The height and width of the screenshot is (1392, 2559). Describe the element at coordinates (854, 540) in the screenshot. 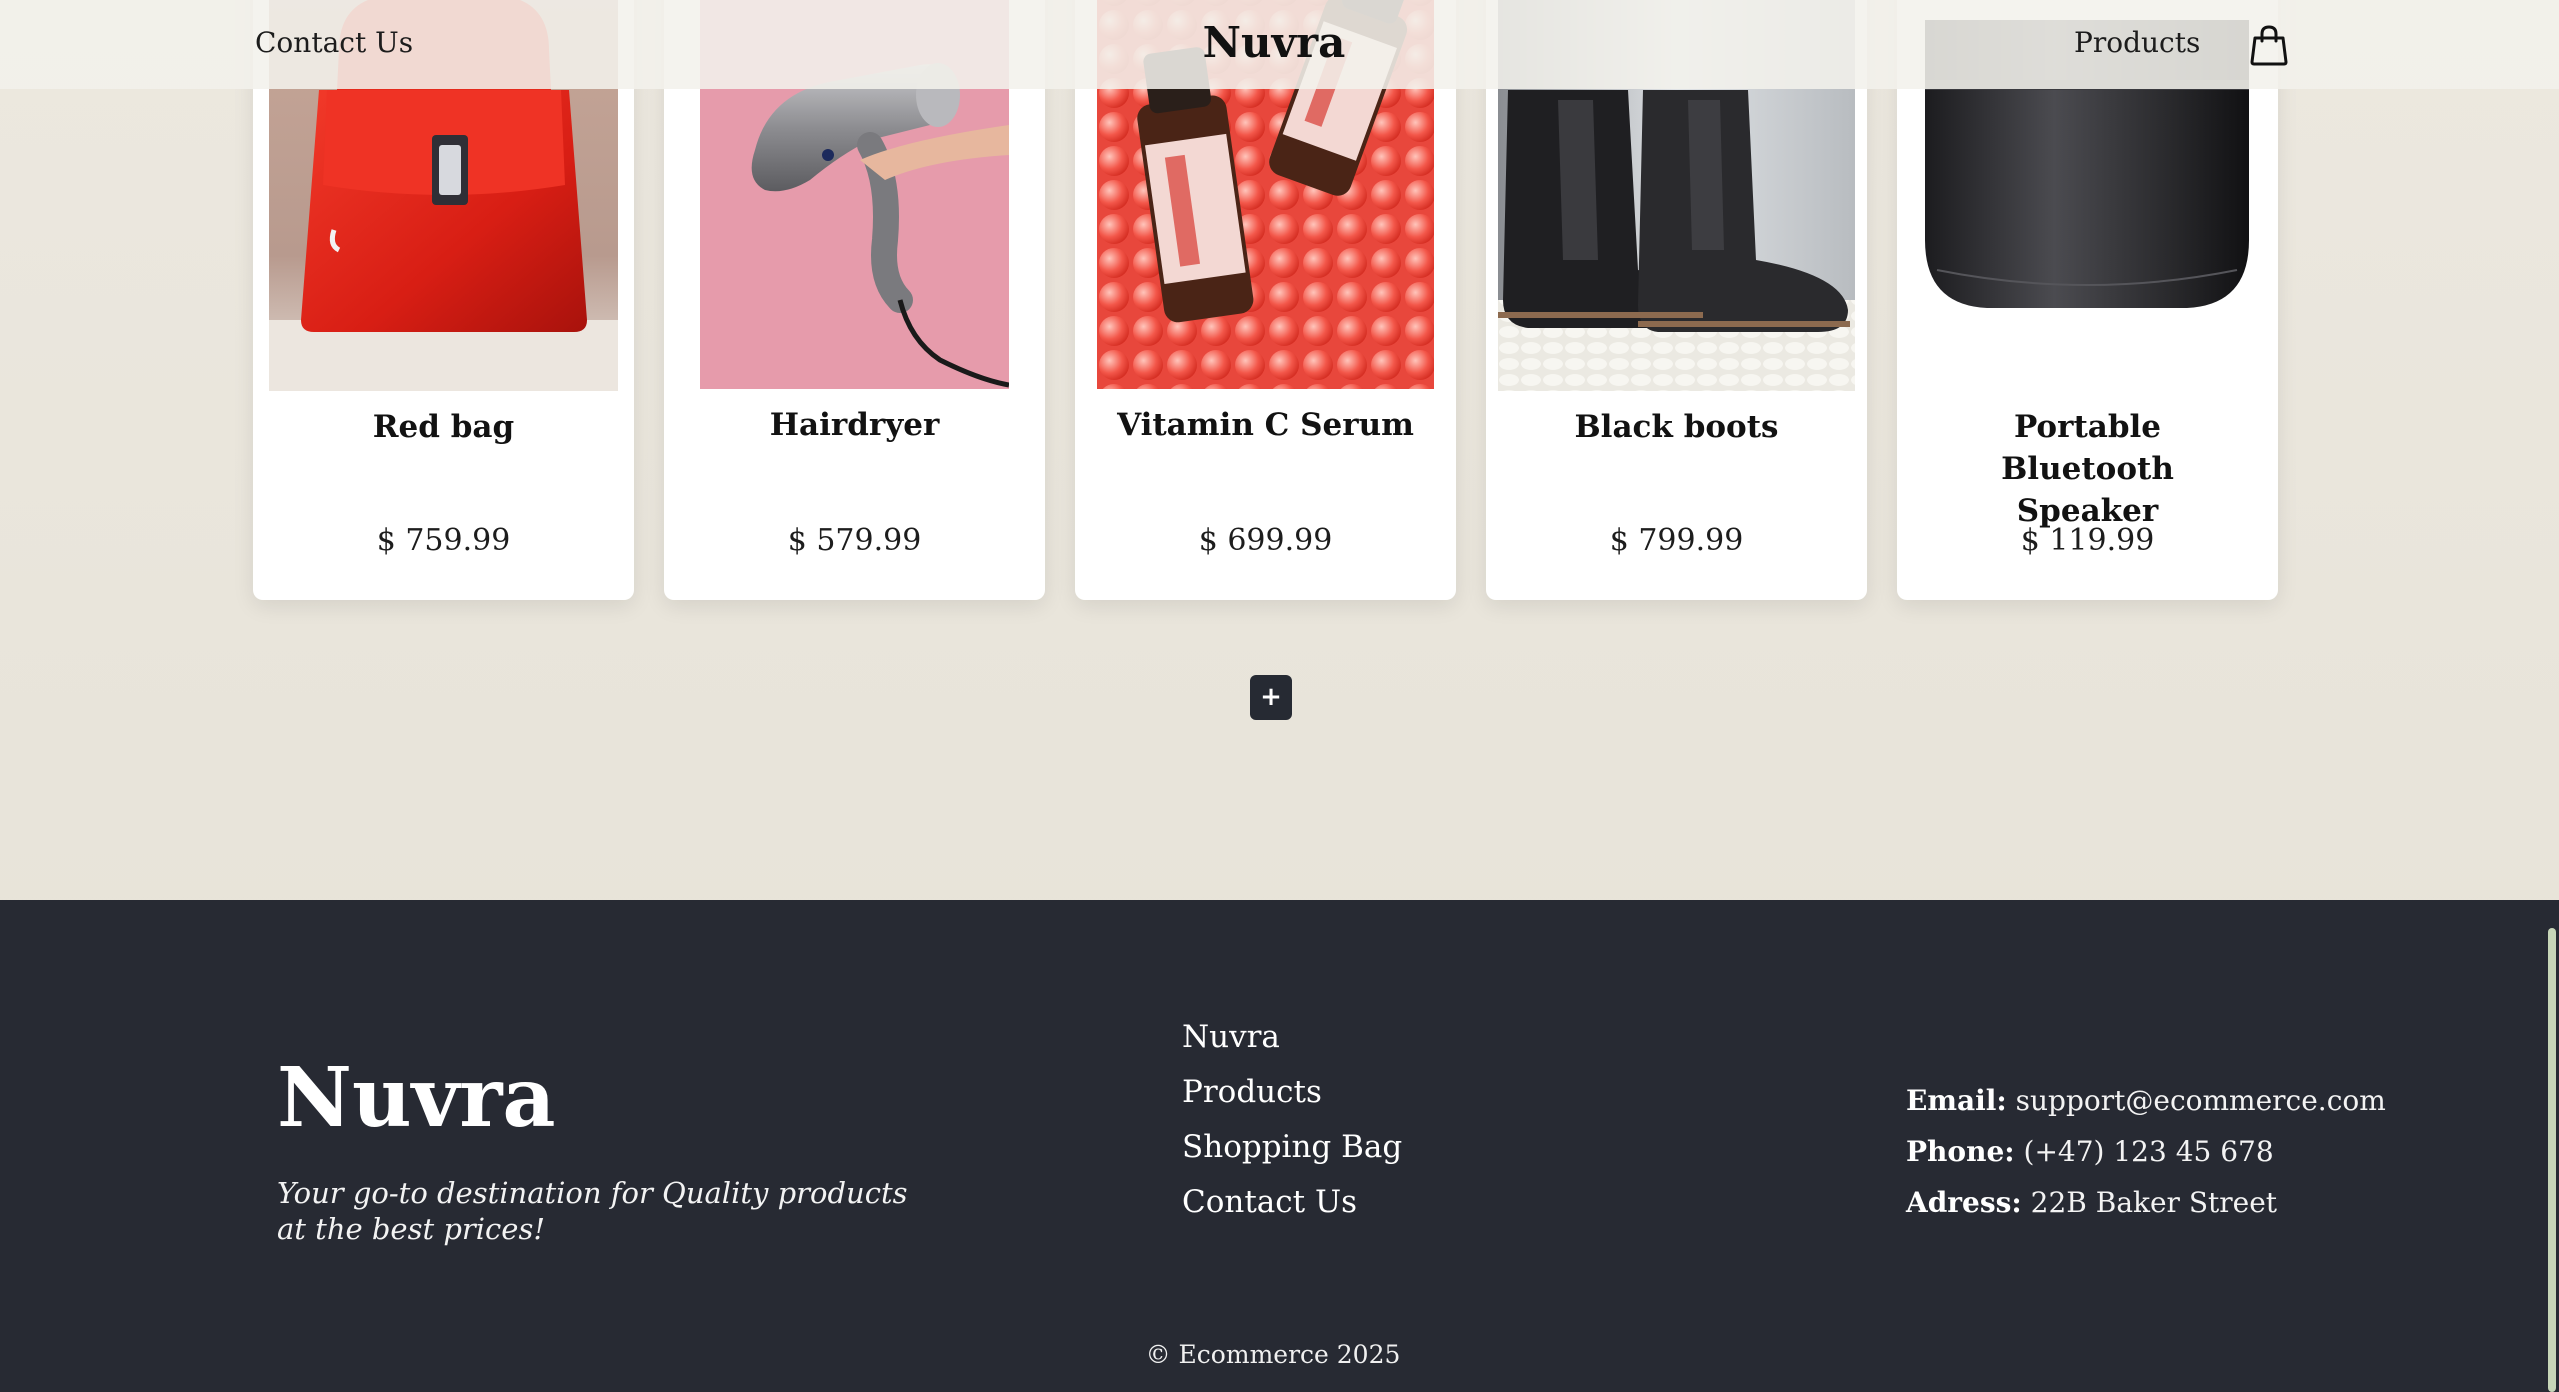

I see `product-price: $ 579.99` at that location.